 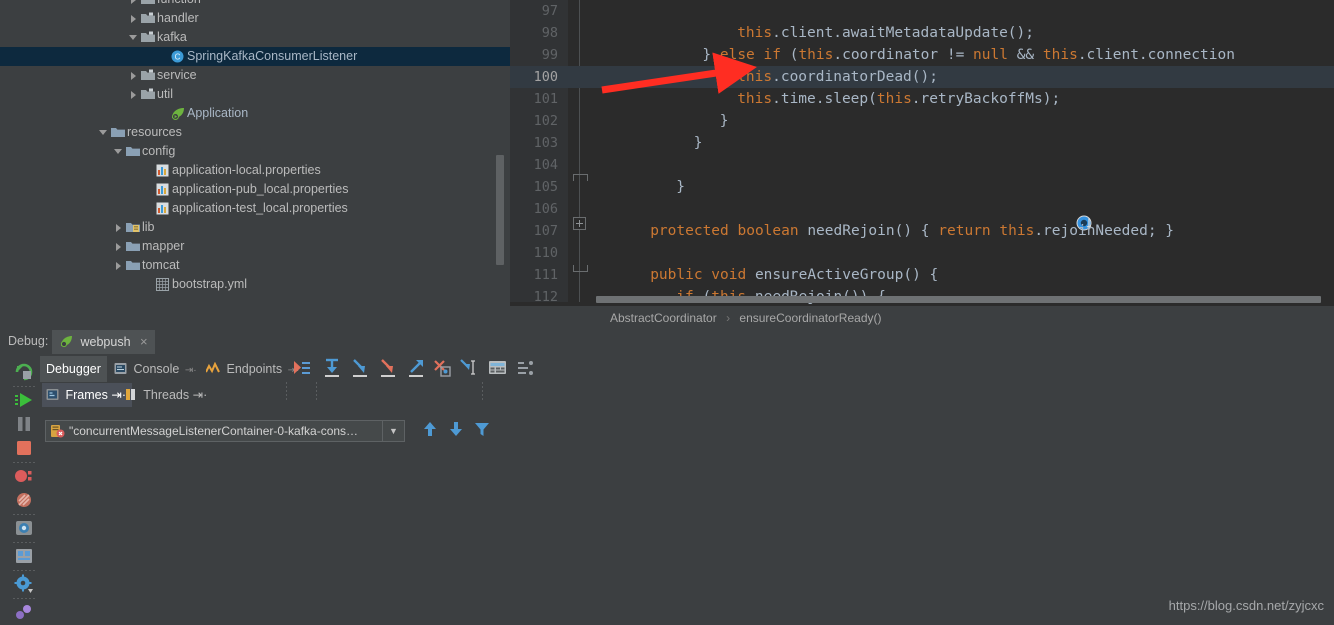 What do you see at coordinates (155, 369) in the screenshot?
I see `tab-console: Console ⇥·` at bounding box center [155, 369].